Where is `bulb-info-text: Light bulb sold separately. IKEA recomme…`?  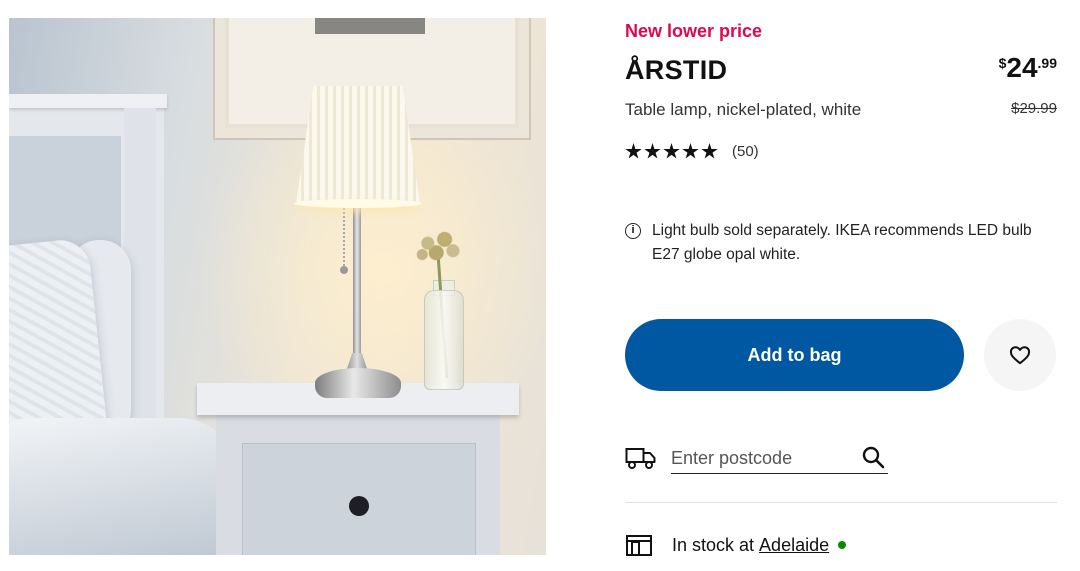
bulb-info-text: Light bulb sold separately. IKEA recomme… is located at coordinates (842, 242).